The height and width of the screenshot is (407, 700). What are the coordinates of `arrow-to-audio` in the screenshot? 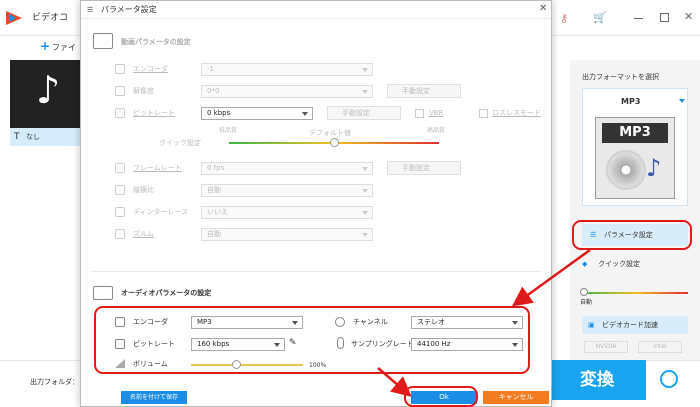 It's located at (551, 277).